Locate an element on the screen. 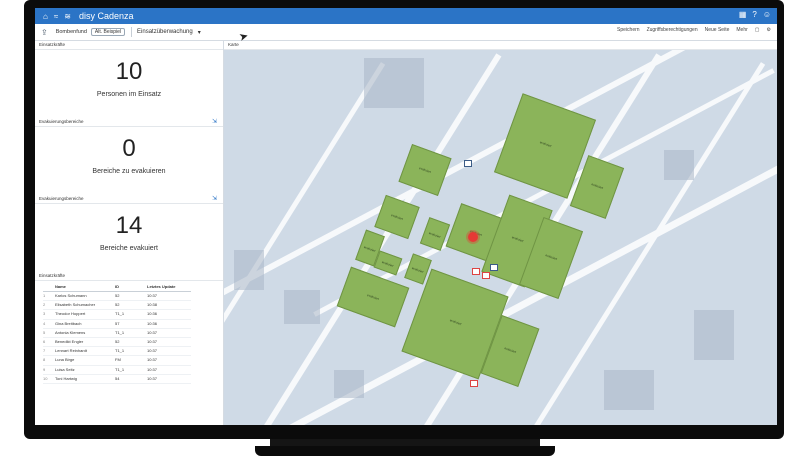 The image size is (810, 456). breadcrumb: Bombenfund is located at coordinates (71, 32).